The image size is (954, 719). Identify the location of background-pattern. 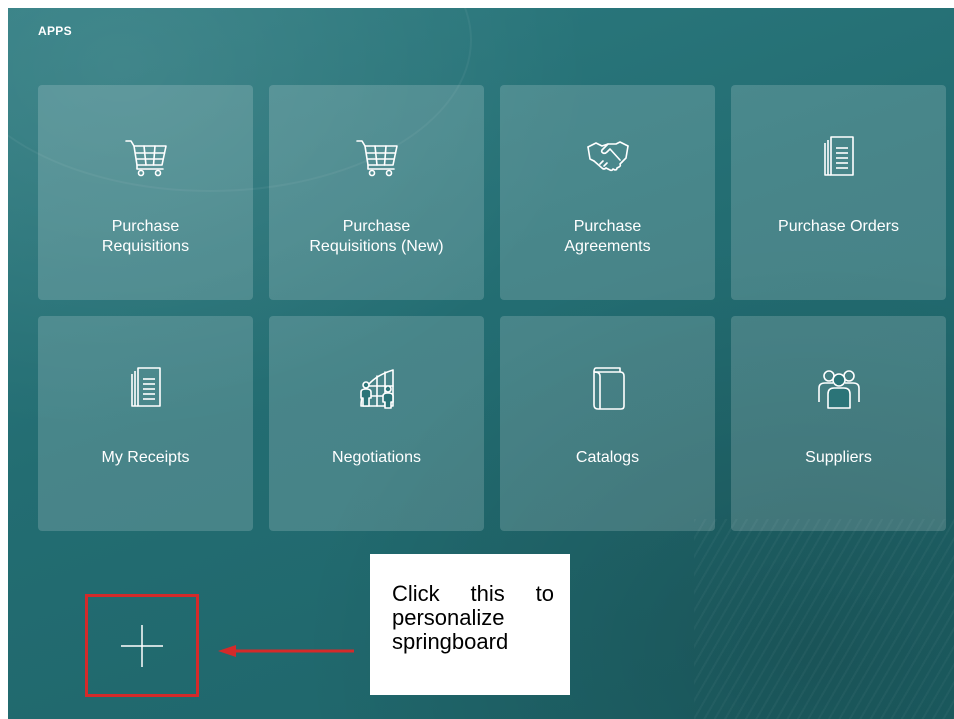
(824, 619).